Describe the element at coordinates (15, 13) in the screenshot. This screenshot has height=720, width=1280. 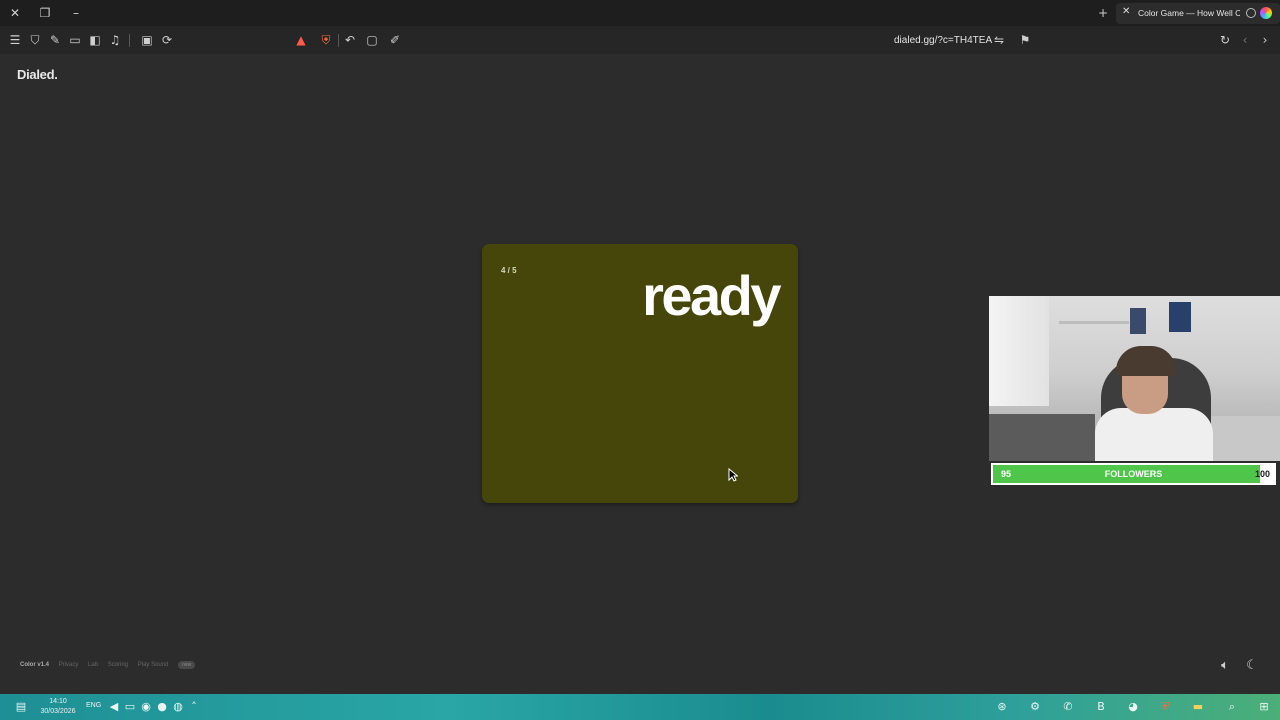
I see `close-window-icon: ✕` at that location.